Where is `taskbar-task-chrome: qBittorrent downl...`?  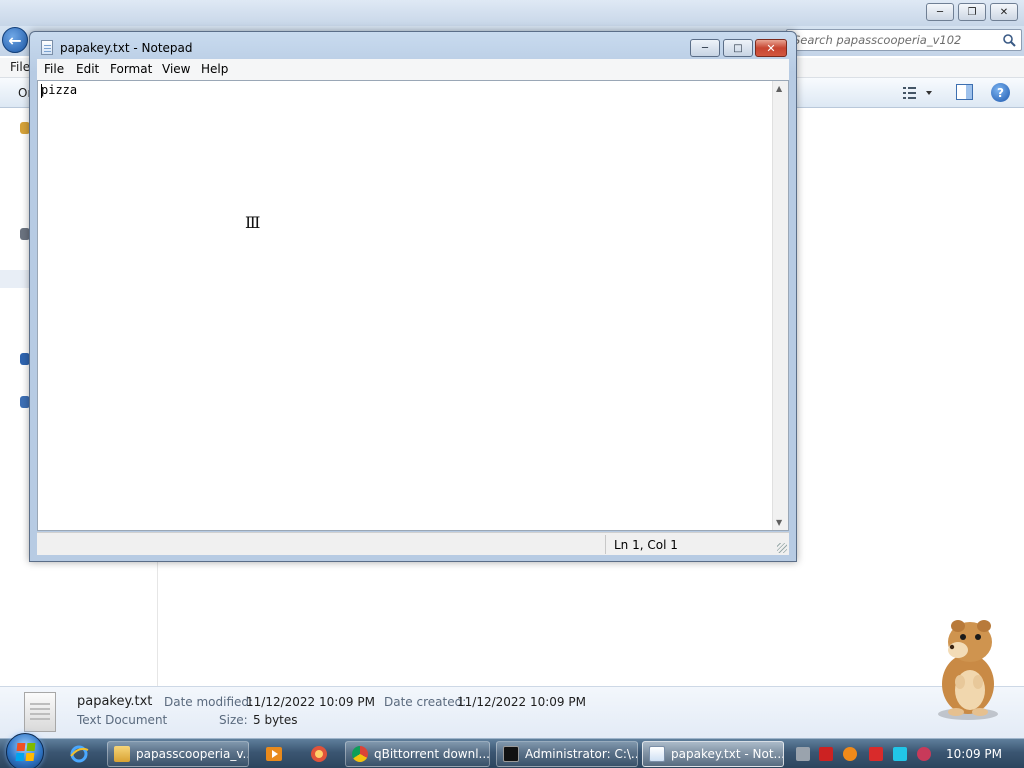 taskbar-task-chrome: qBittorrent downl... is located at coordinates (417, 754).